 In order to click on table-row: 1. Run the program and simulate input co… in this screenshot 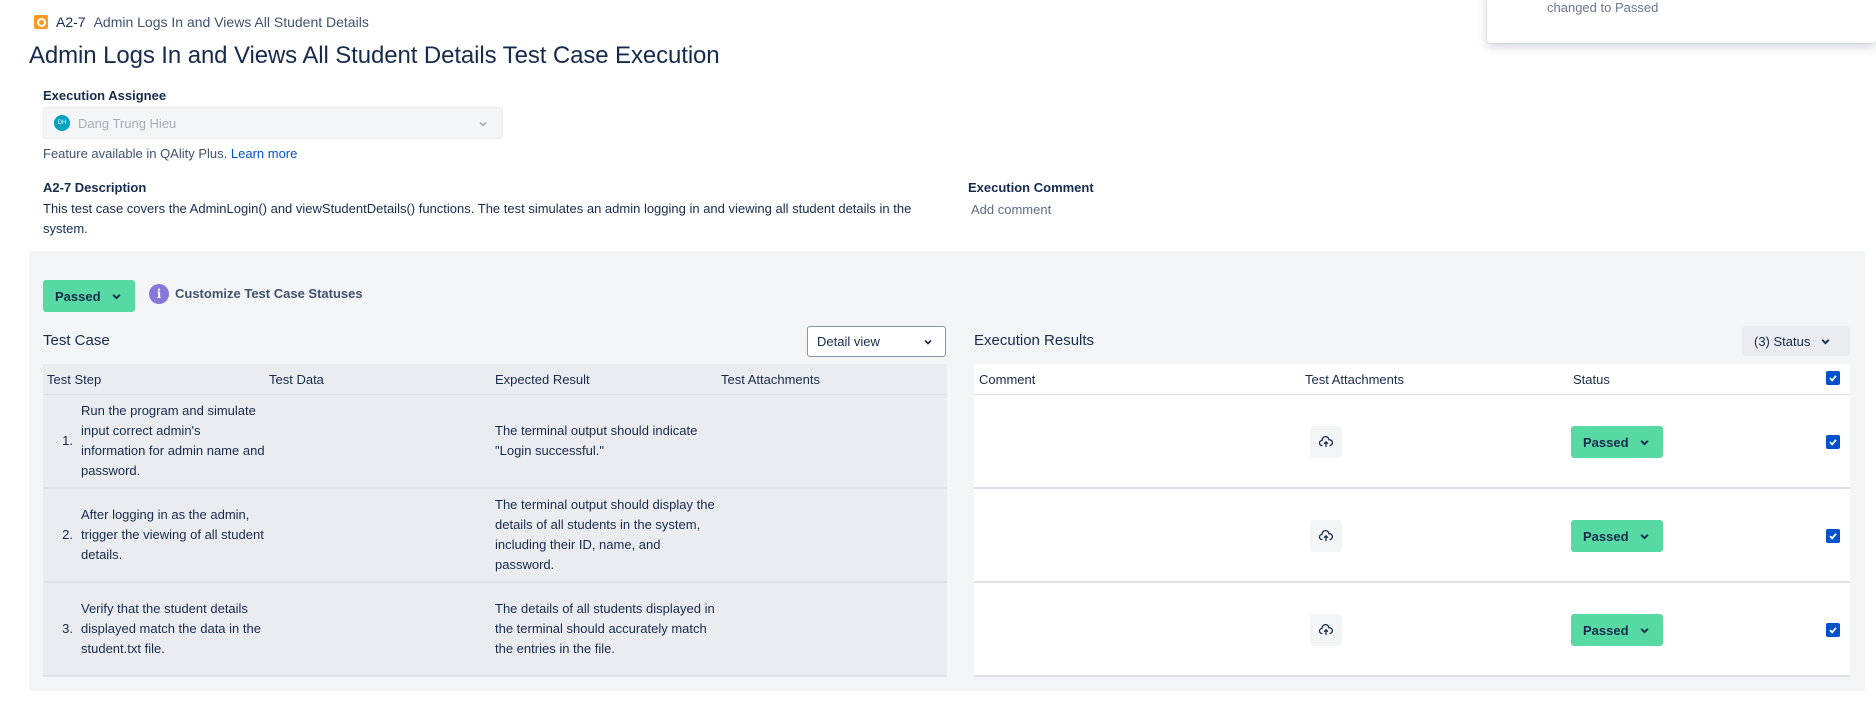, I will do `click(495, 442)`.